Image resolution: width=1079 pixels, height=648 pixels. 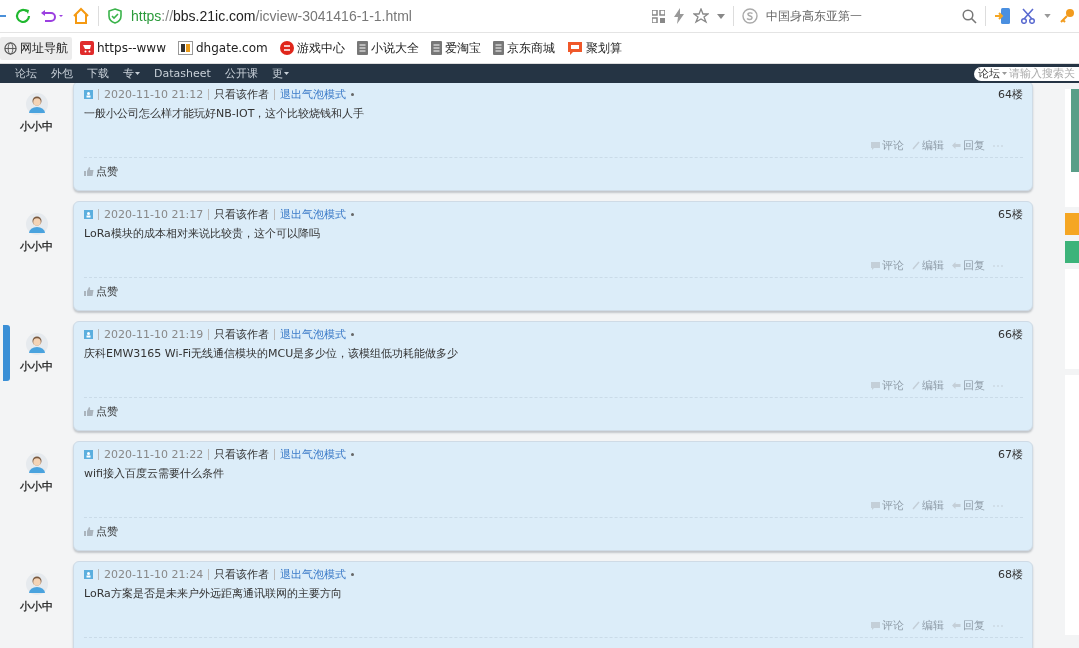 What do you see at coordinates (750, 16) in the screenshot?
I see `search-engine-icon` at bounding box center [750, 16].